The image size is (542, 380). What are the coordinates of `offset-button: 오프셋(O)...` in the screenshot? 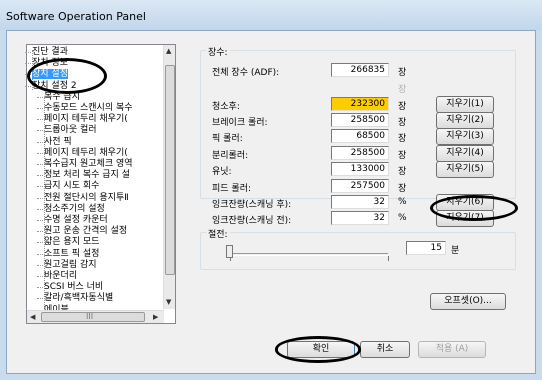 It's located at (468, 301).